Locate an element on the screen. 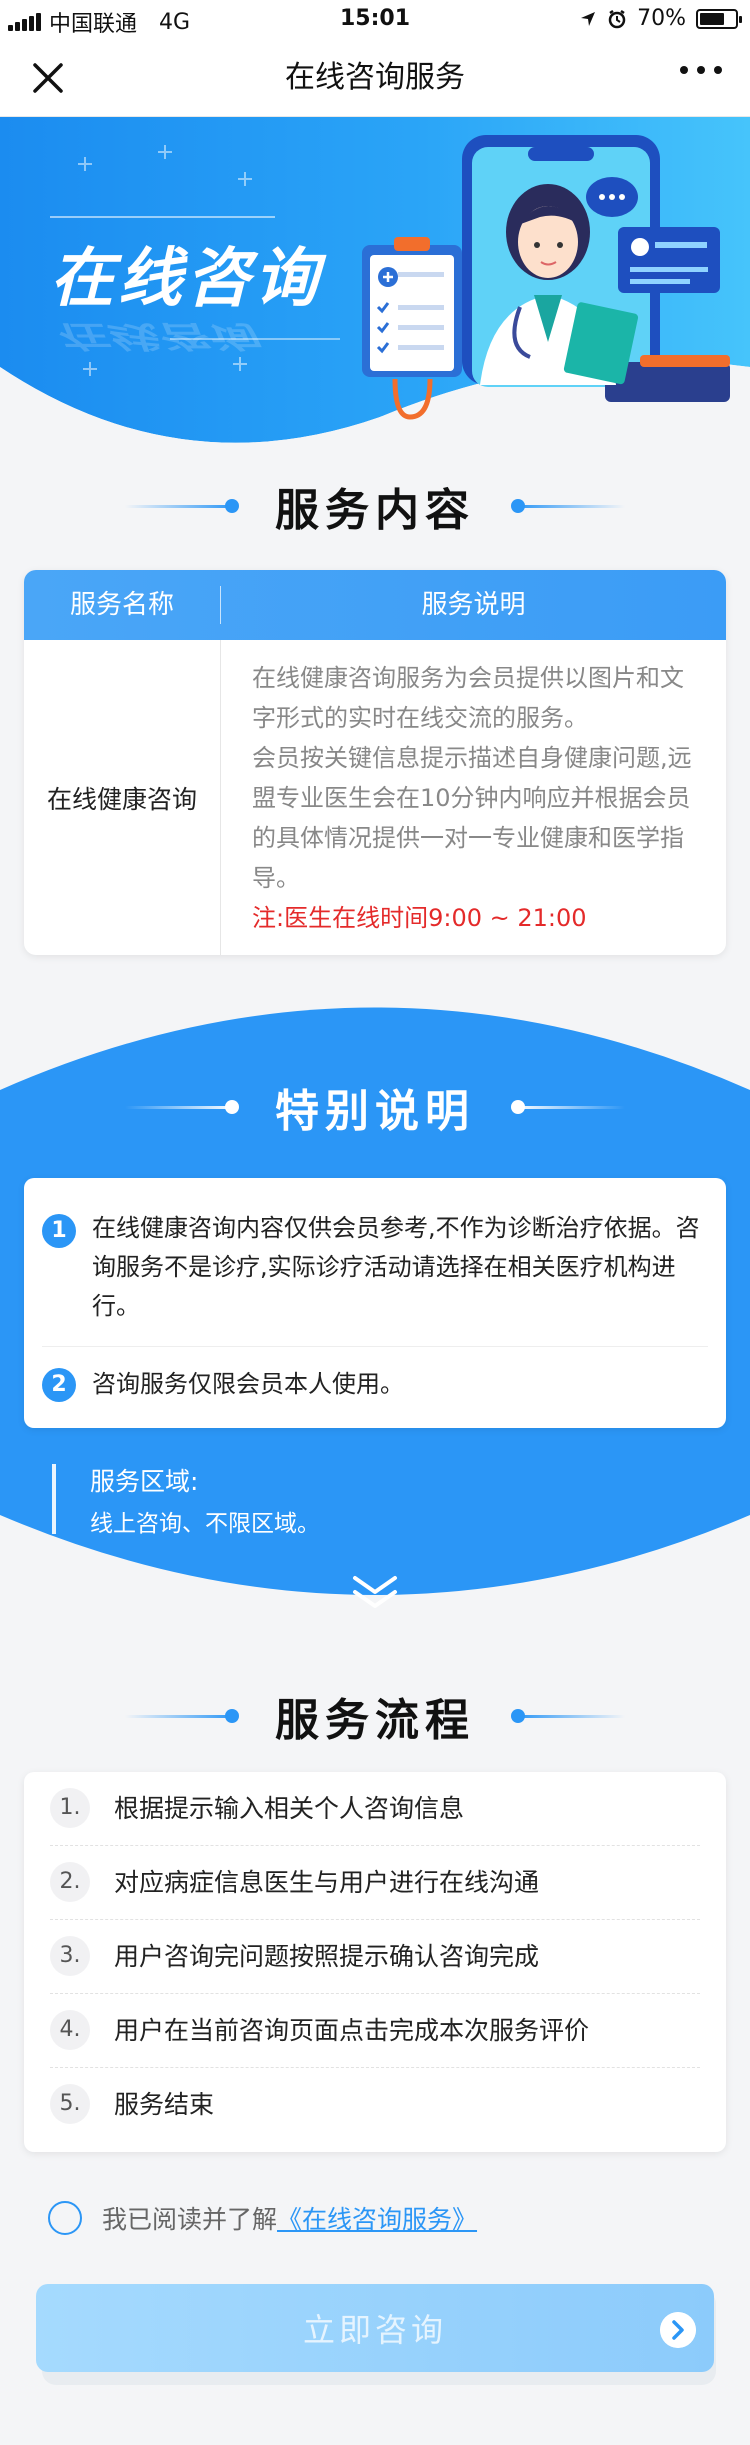  process-step: 2. 对应病症信息医生与用户进行在线沟通 is located at coordinates (375, 1883).